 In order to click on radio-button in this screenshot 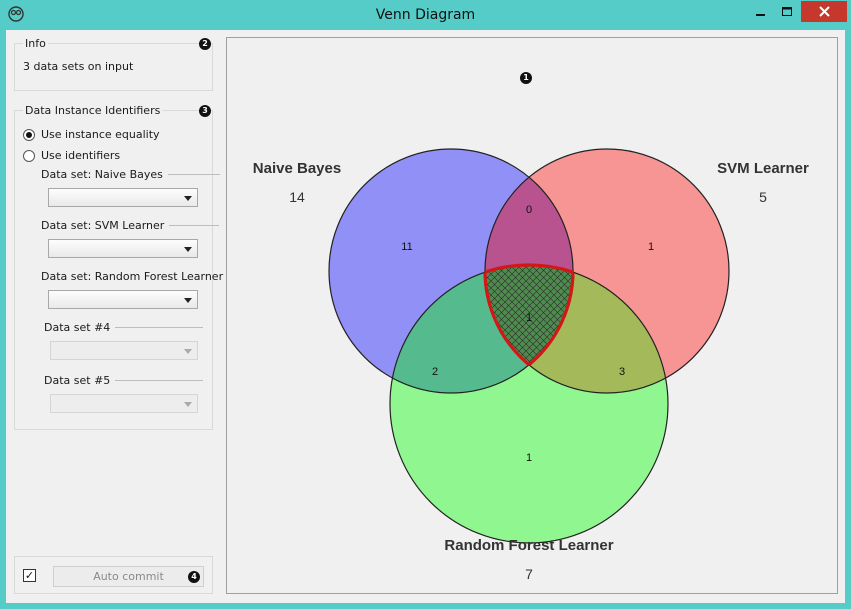, I will do `click(29, 155)`.